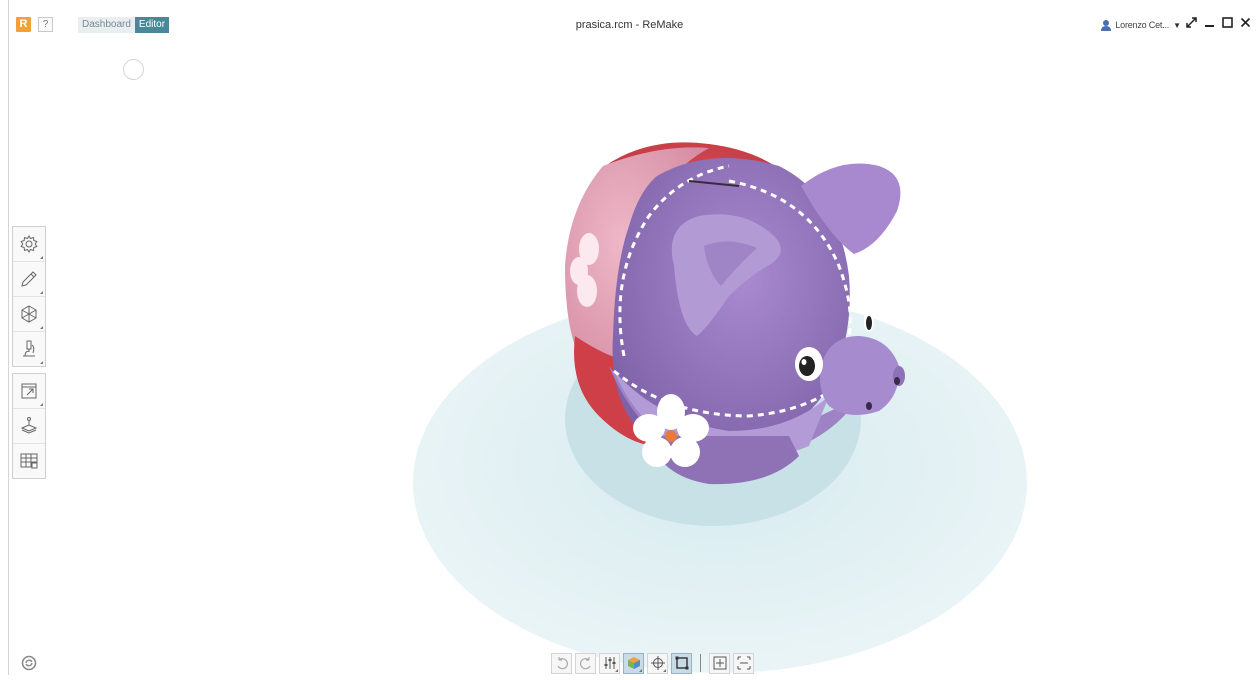 Image resolution: width=1259 pixels, height=680 pixels. What do you see at coordinates (585, 663) in the screenshot?
I see `redo-icon` at bounding box center [585, 663].